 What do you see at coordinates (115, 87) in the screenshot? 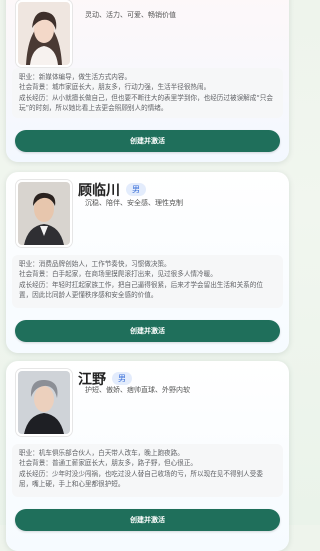
I see `background-text: 社会背景：城市家庭长大，朋友多，行动力强，生活半径很热闹。` at bounding box center [115, 87].